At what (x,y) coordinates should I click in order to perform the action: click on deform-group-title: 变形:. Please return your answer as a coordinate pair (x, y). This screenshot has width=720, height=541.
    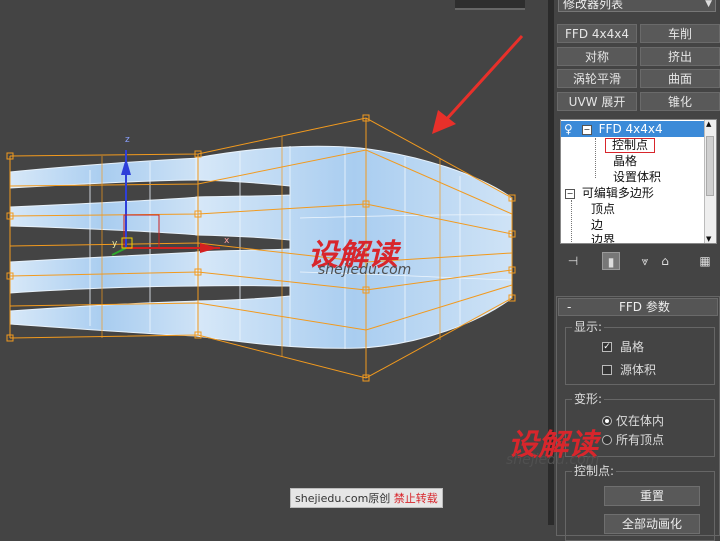
    Looking at the image, I should click on (588, 399).